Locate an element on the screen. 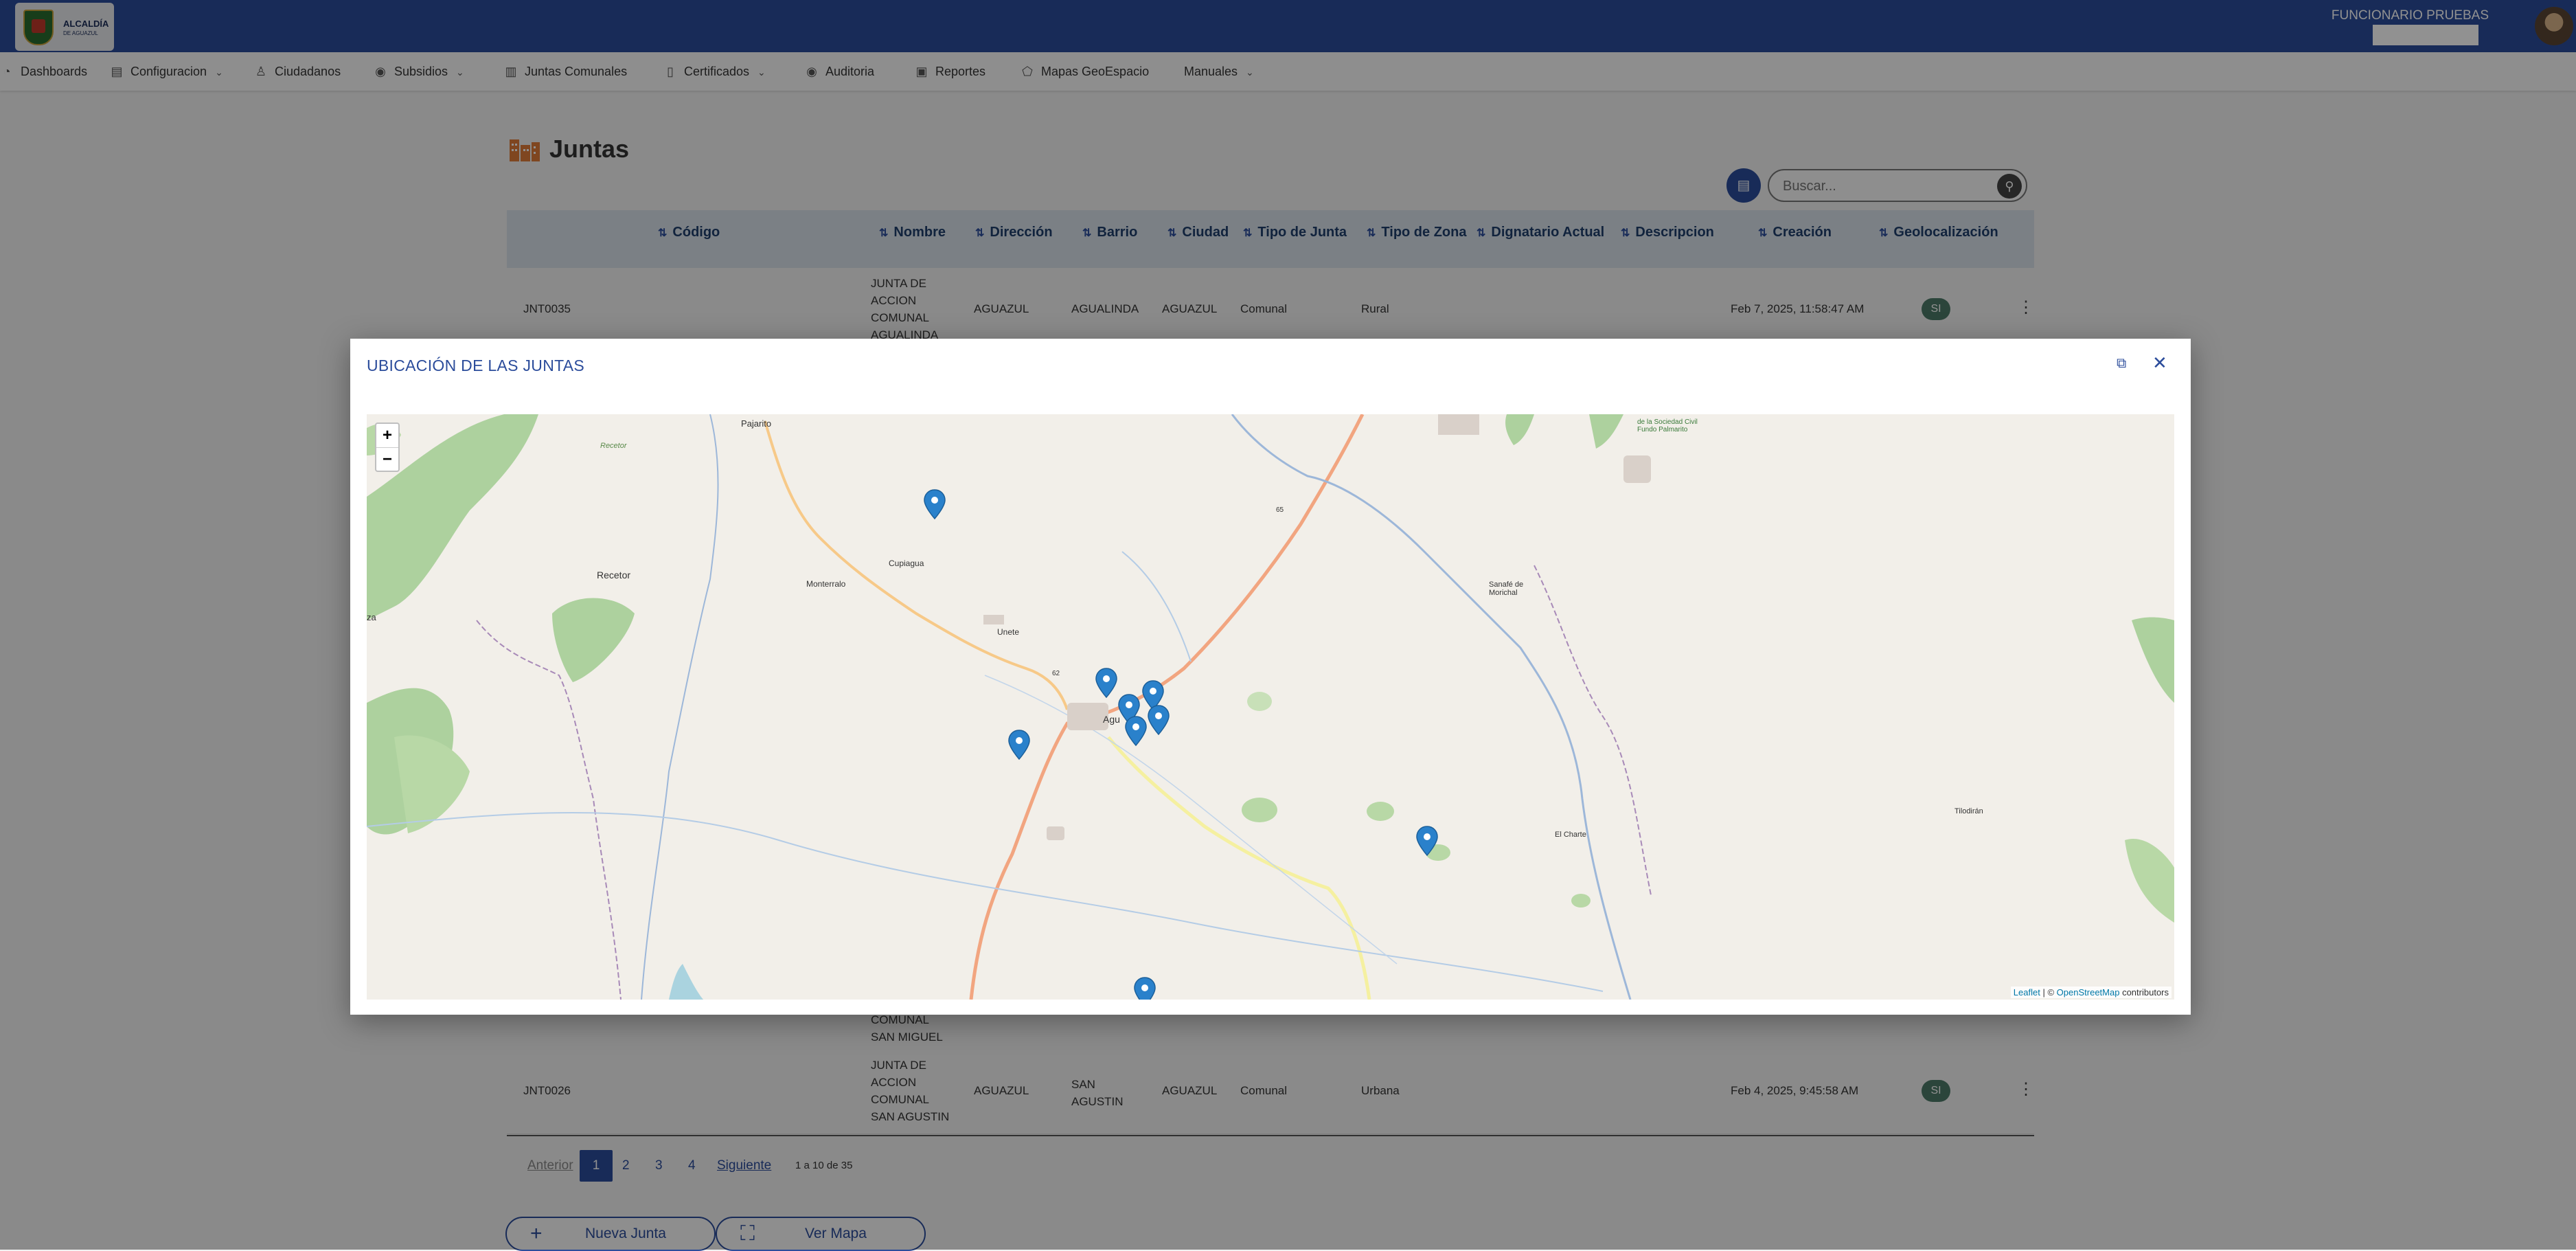  attribution-tail: contributors is located at coordinates (2145, 993).